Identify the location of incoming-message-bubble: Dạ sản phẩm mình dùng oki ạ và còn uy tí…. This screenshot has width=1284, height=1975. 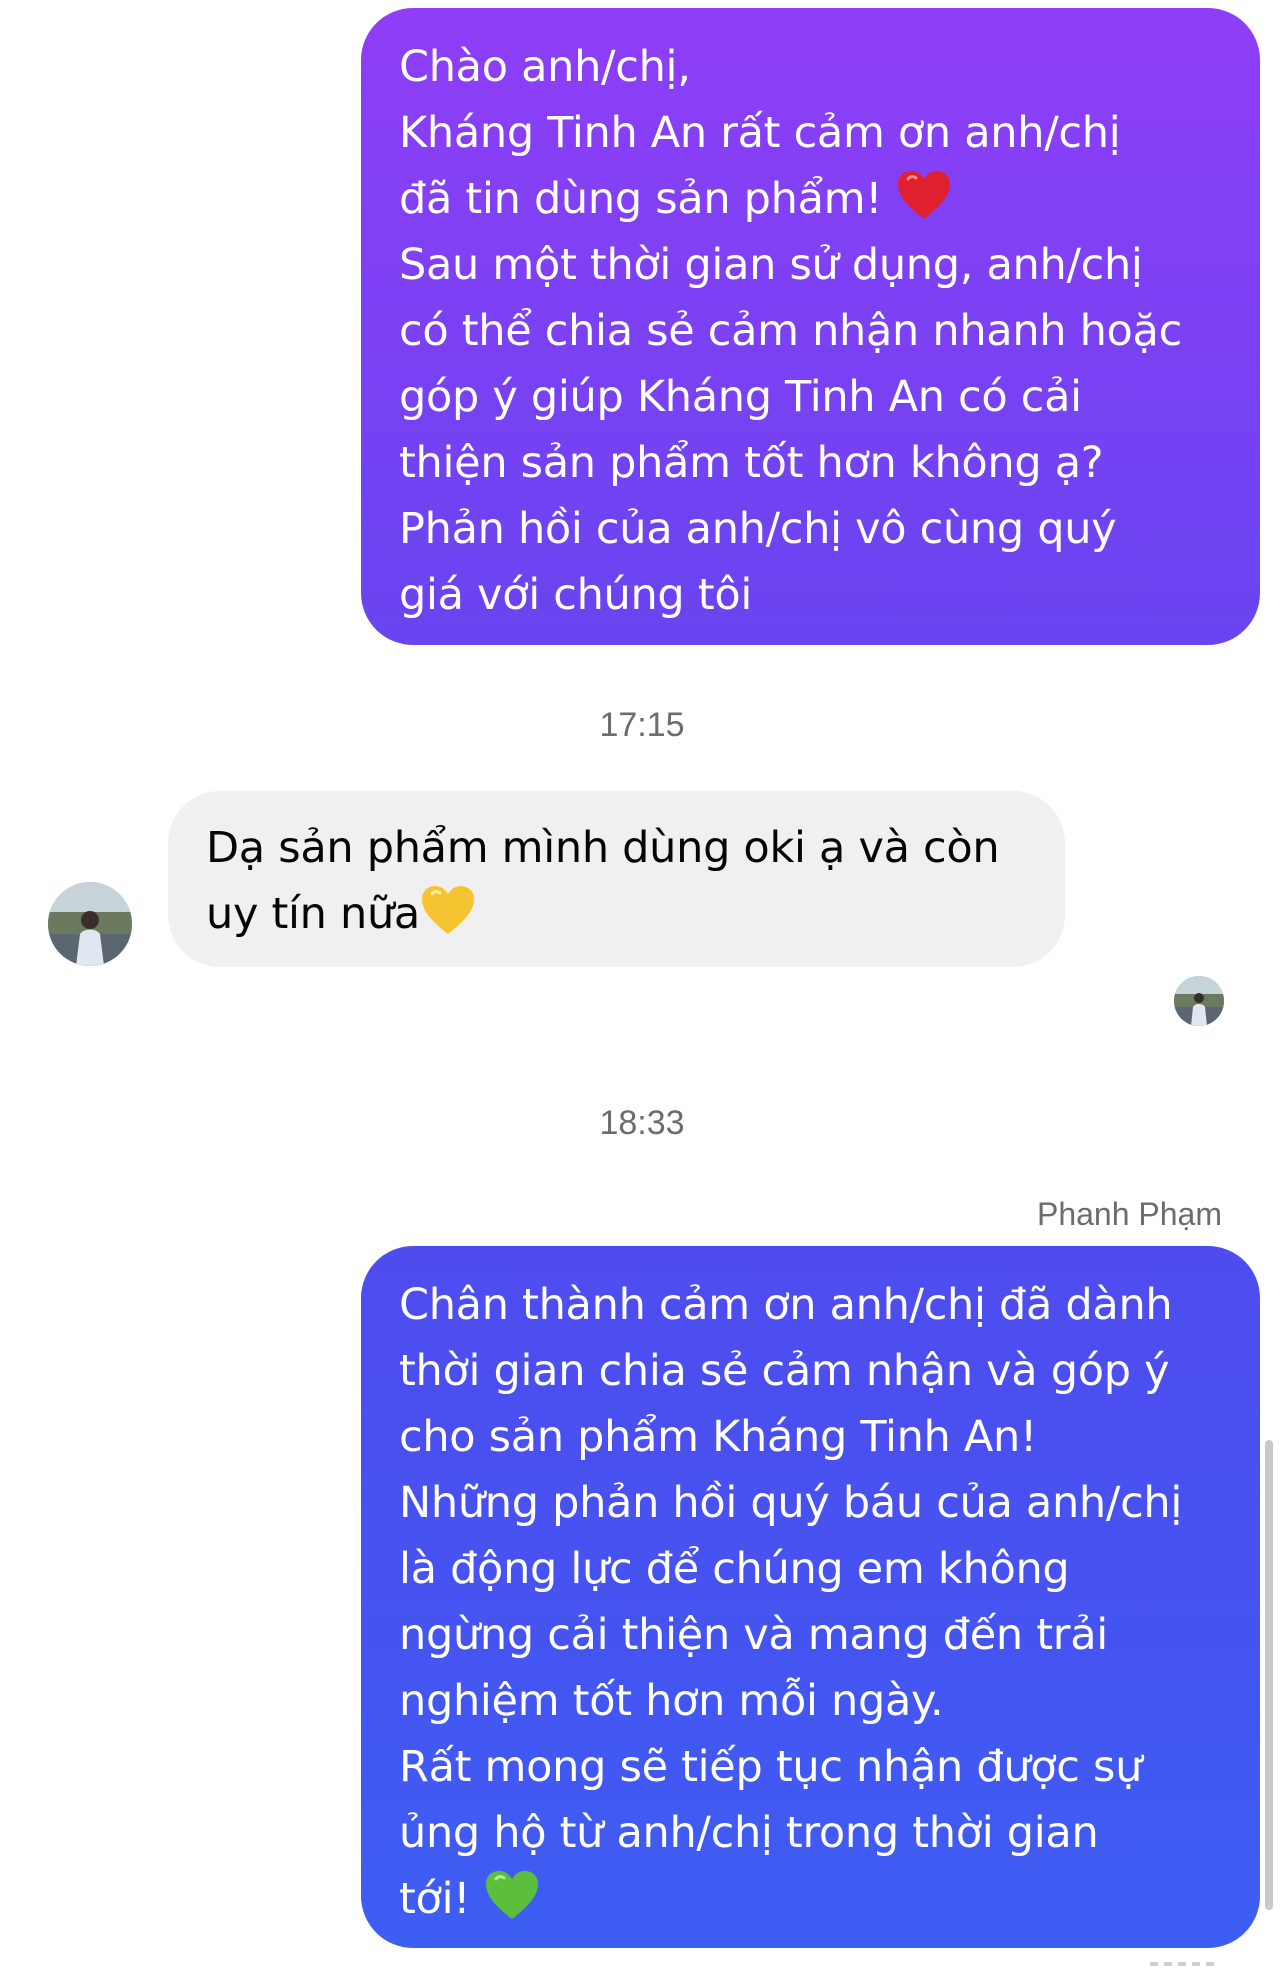
(616, 879).